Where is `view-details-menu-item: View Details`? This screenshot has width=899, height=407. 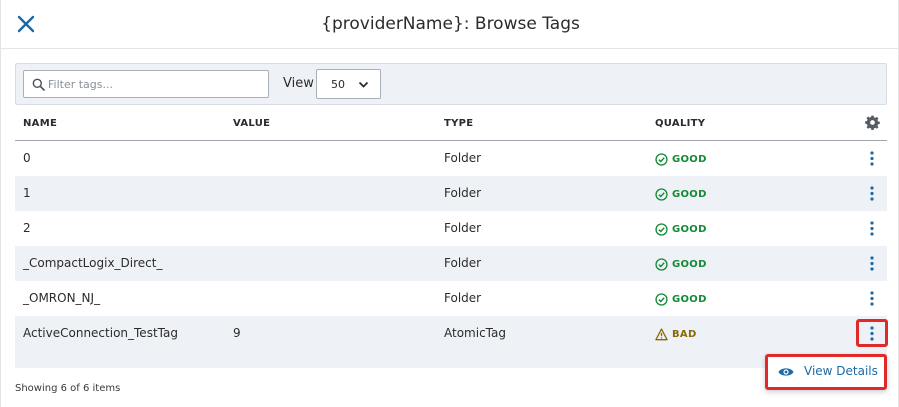
view-details-menu-item: View Details is located at coordinates (826, 372).